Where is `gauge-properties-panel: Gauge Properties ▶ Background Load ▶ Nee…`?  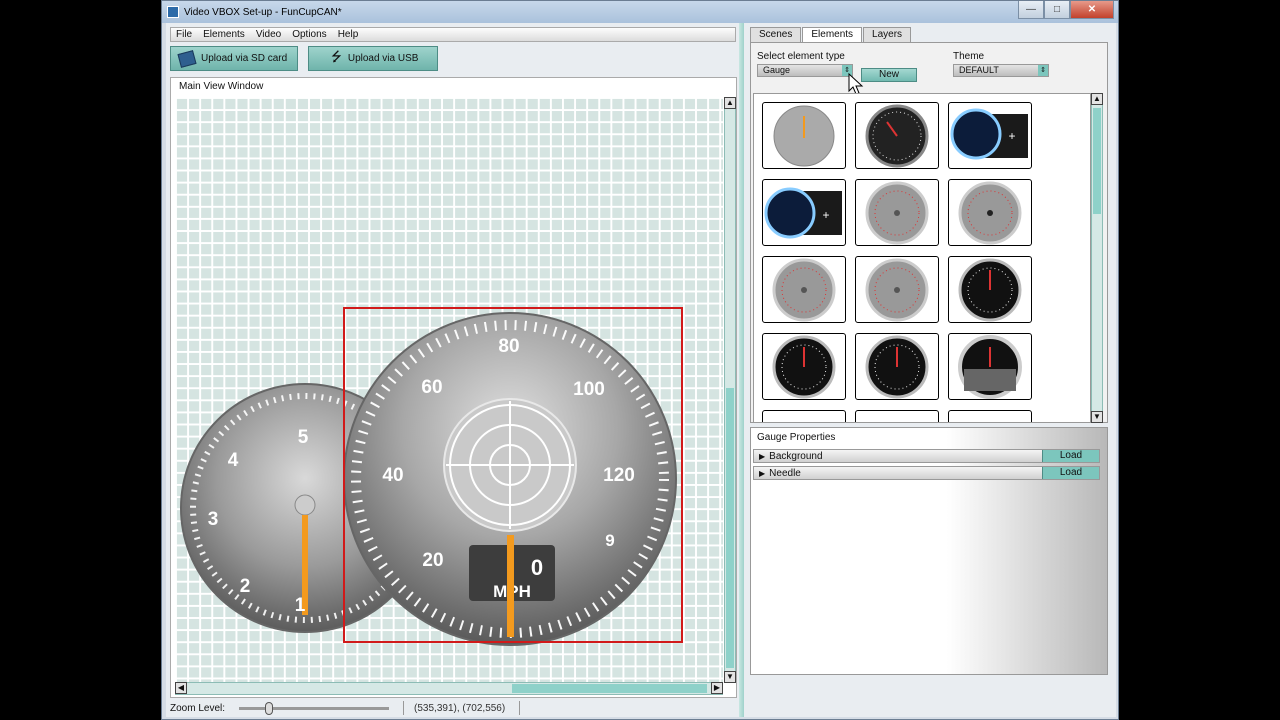 gauge-properties-panel: Gauge Properties ▶ Background Load ▶ Nee… is located at coordinates (929, 551).